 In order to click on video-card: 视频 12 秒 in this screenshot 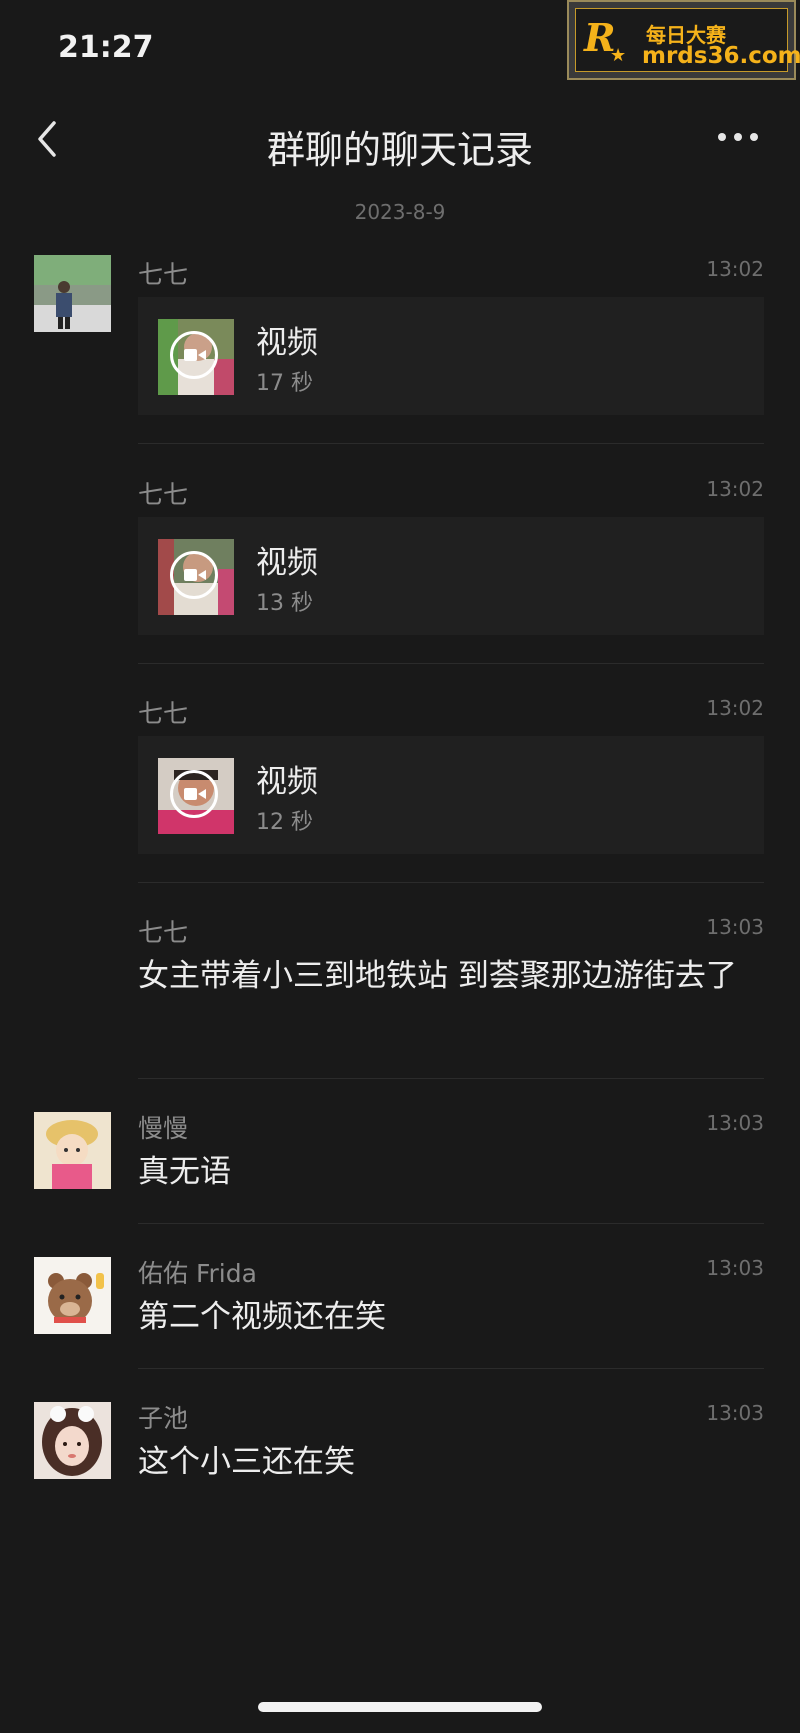, I will do `click(451, 795)`.